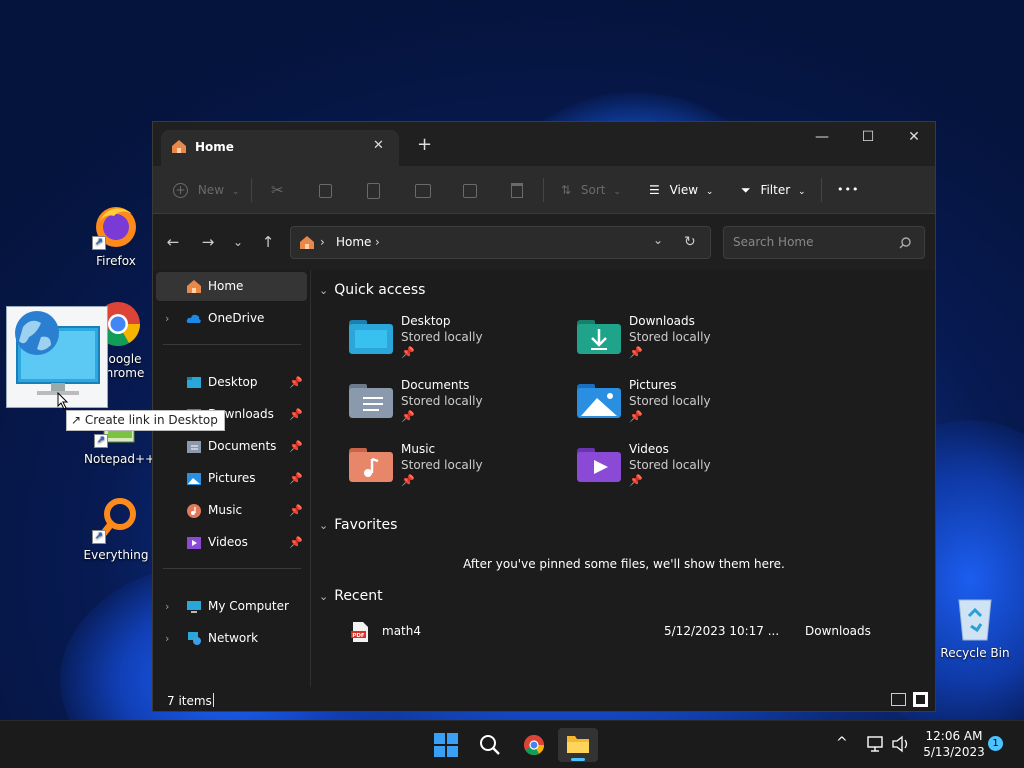 Image resolution: width=1024 pixels, height=768 pixels. Describe the element at coordinates (687, 342) in the screenshot. I see `quick-access-item-downloads: Downloads Stored locally 📌` at that location.